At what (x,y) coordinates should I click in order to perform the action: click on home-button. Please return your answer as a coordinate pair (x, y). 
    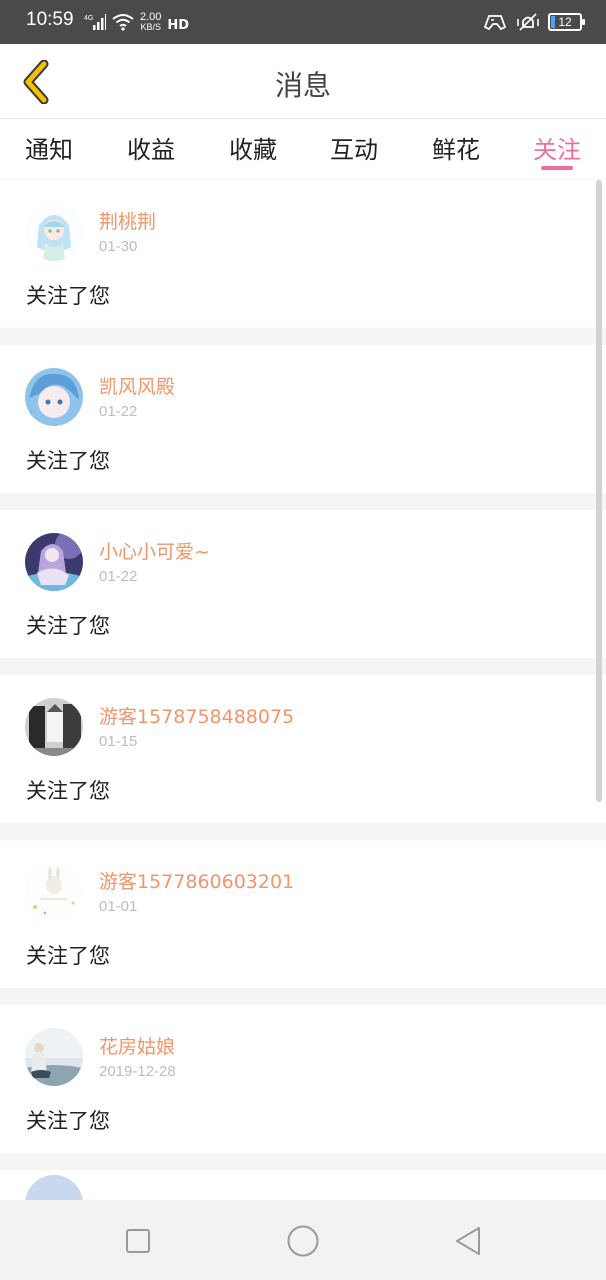
    Looking at the image, I should click on (303, 1241).